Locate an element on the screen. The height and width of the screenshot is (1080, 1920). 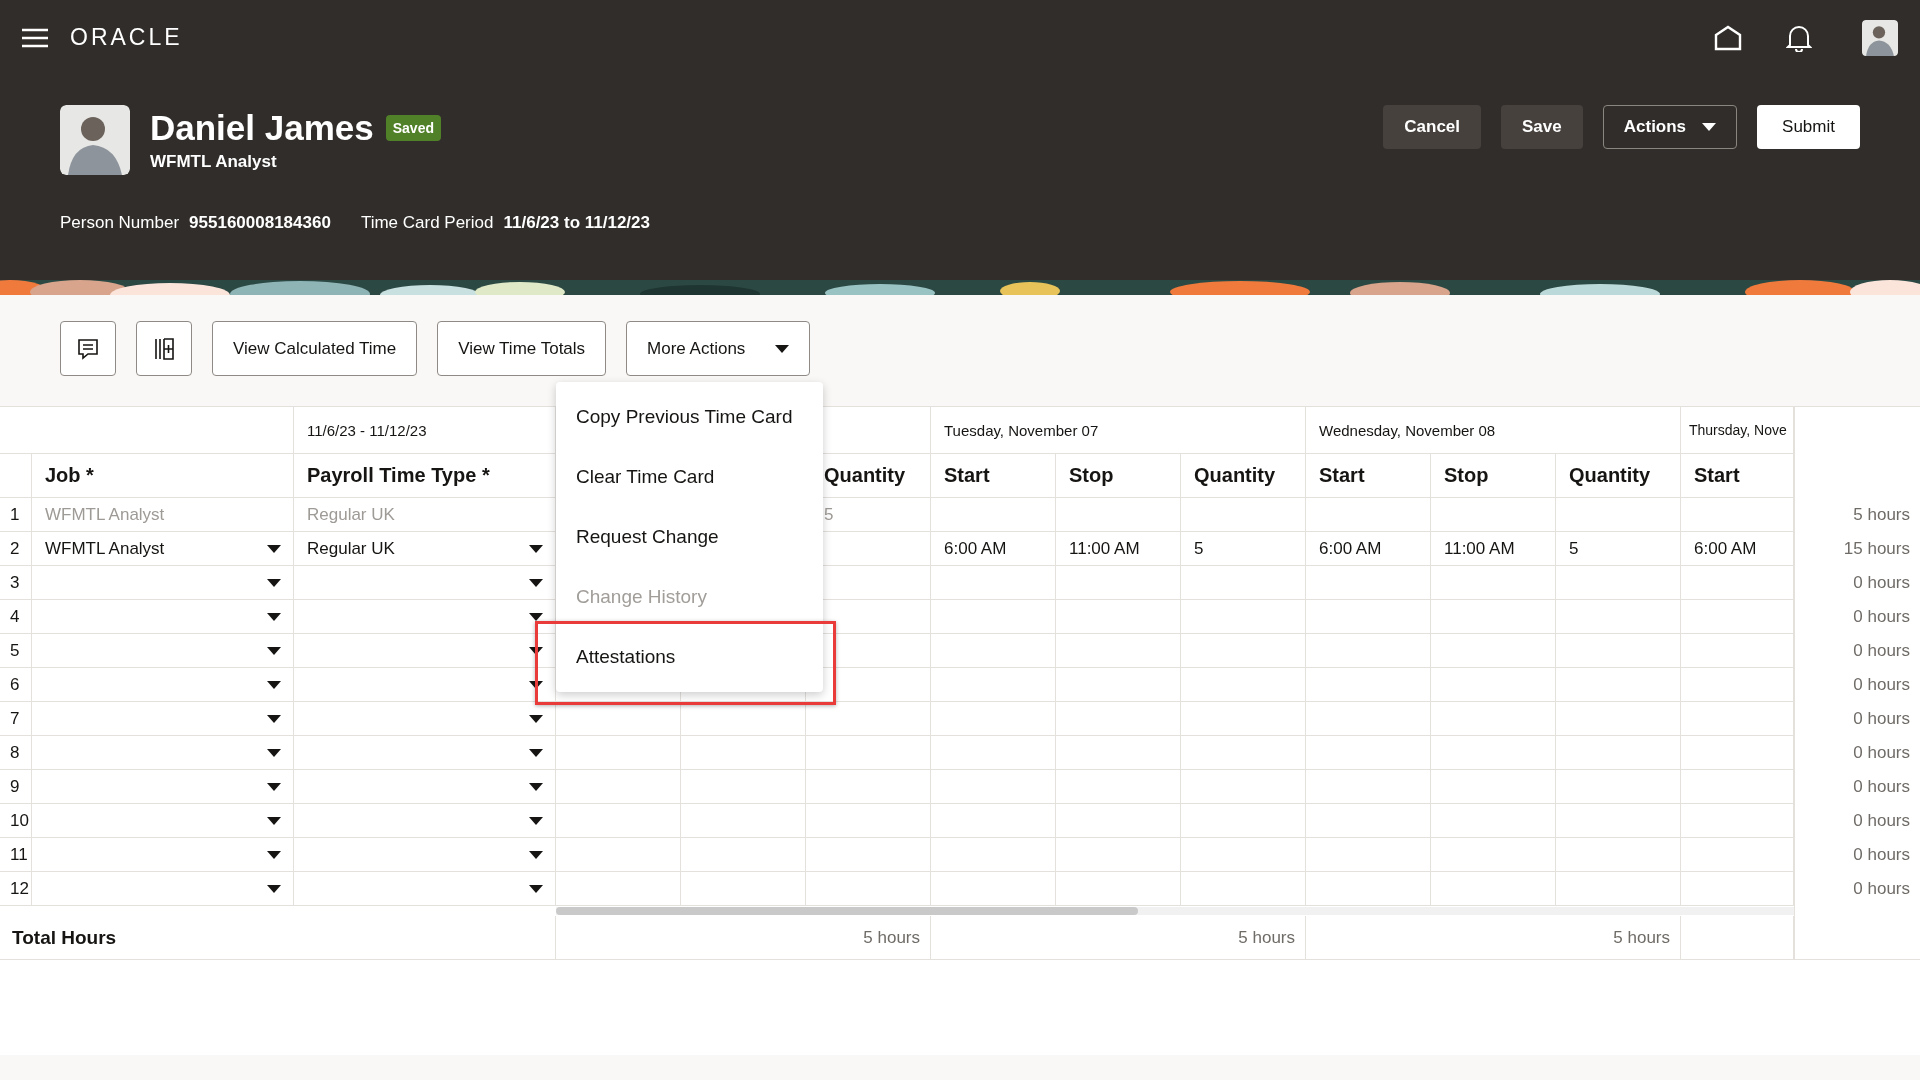
scrollbar-thumb is located at coordinates (847, 911).